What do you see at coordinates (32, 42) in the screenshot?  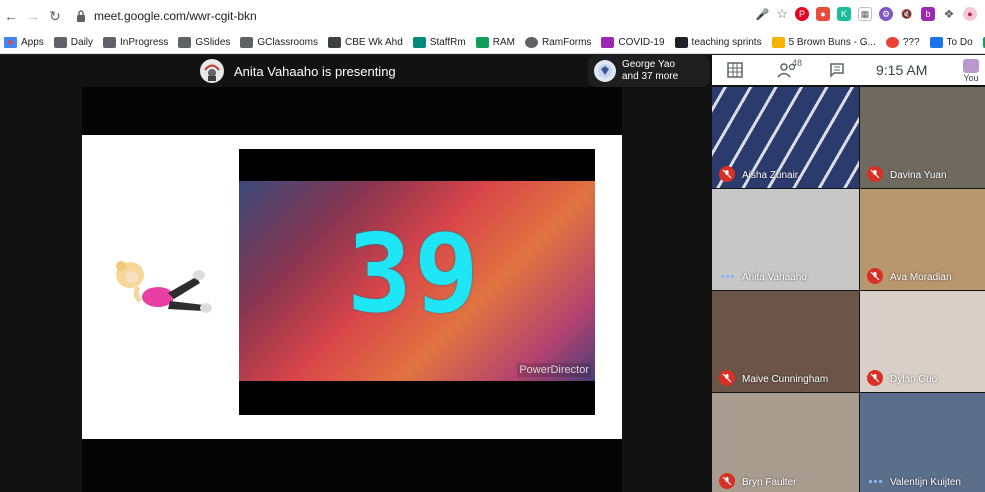 I see `bookmark-label: Apps` at bounding box center [32, 42].